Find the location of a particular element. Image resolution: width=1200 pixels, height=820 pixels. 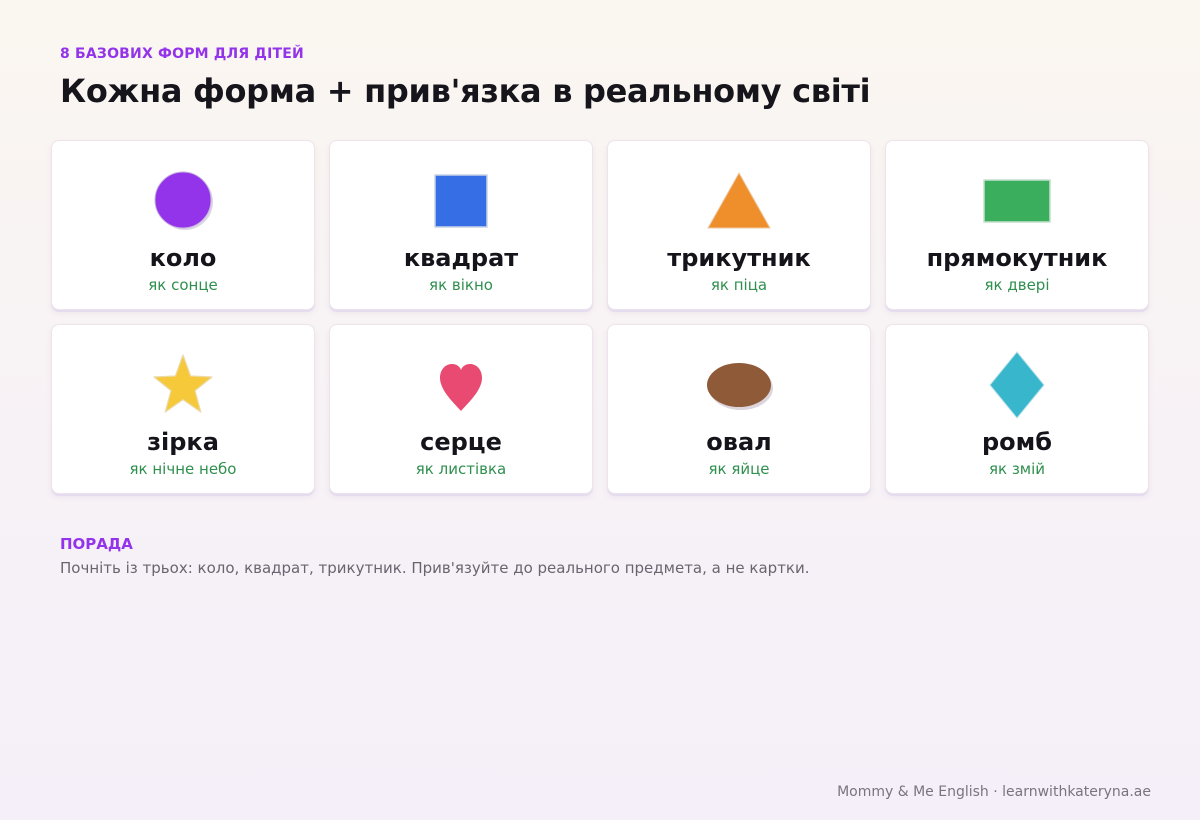

shape-card-rectangle: прямокутник як двері is located at coordinates (1017, 225).